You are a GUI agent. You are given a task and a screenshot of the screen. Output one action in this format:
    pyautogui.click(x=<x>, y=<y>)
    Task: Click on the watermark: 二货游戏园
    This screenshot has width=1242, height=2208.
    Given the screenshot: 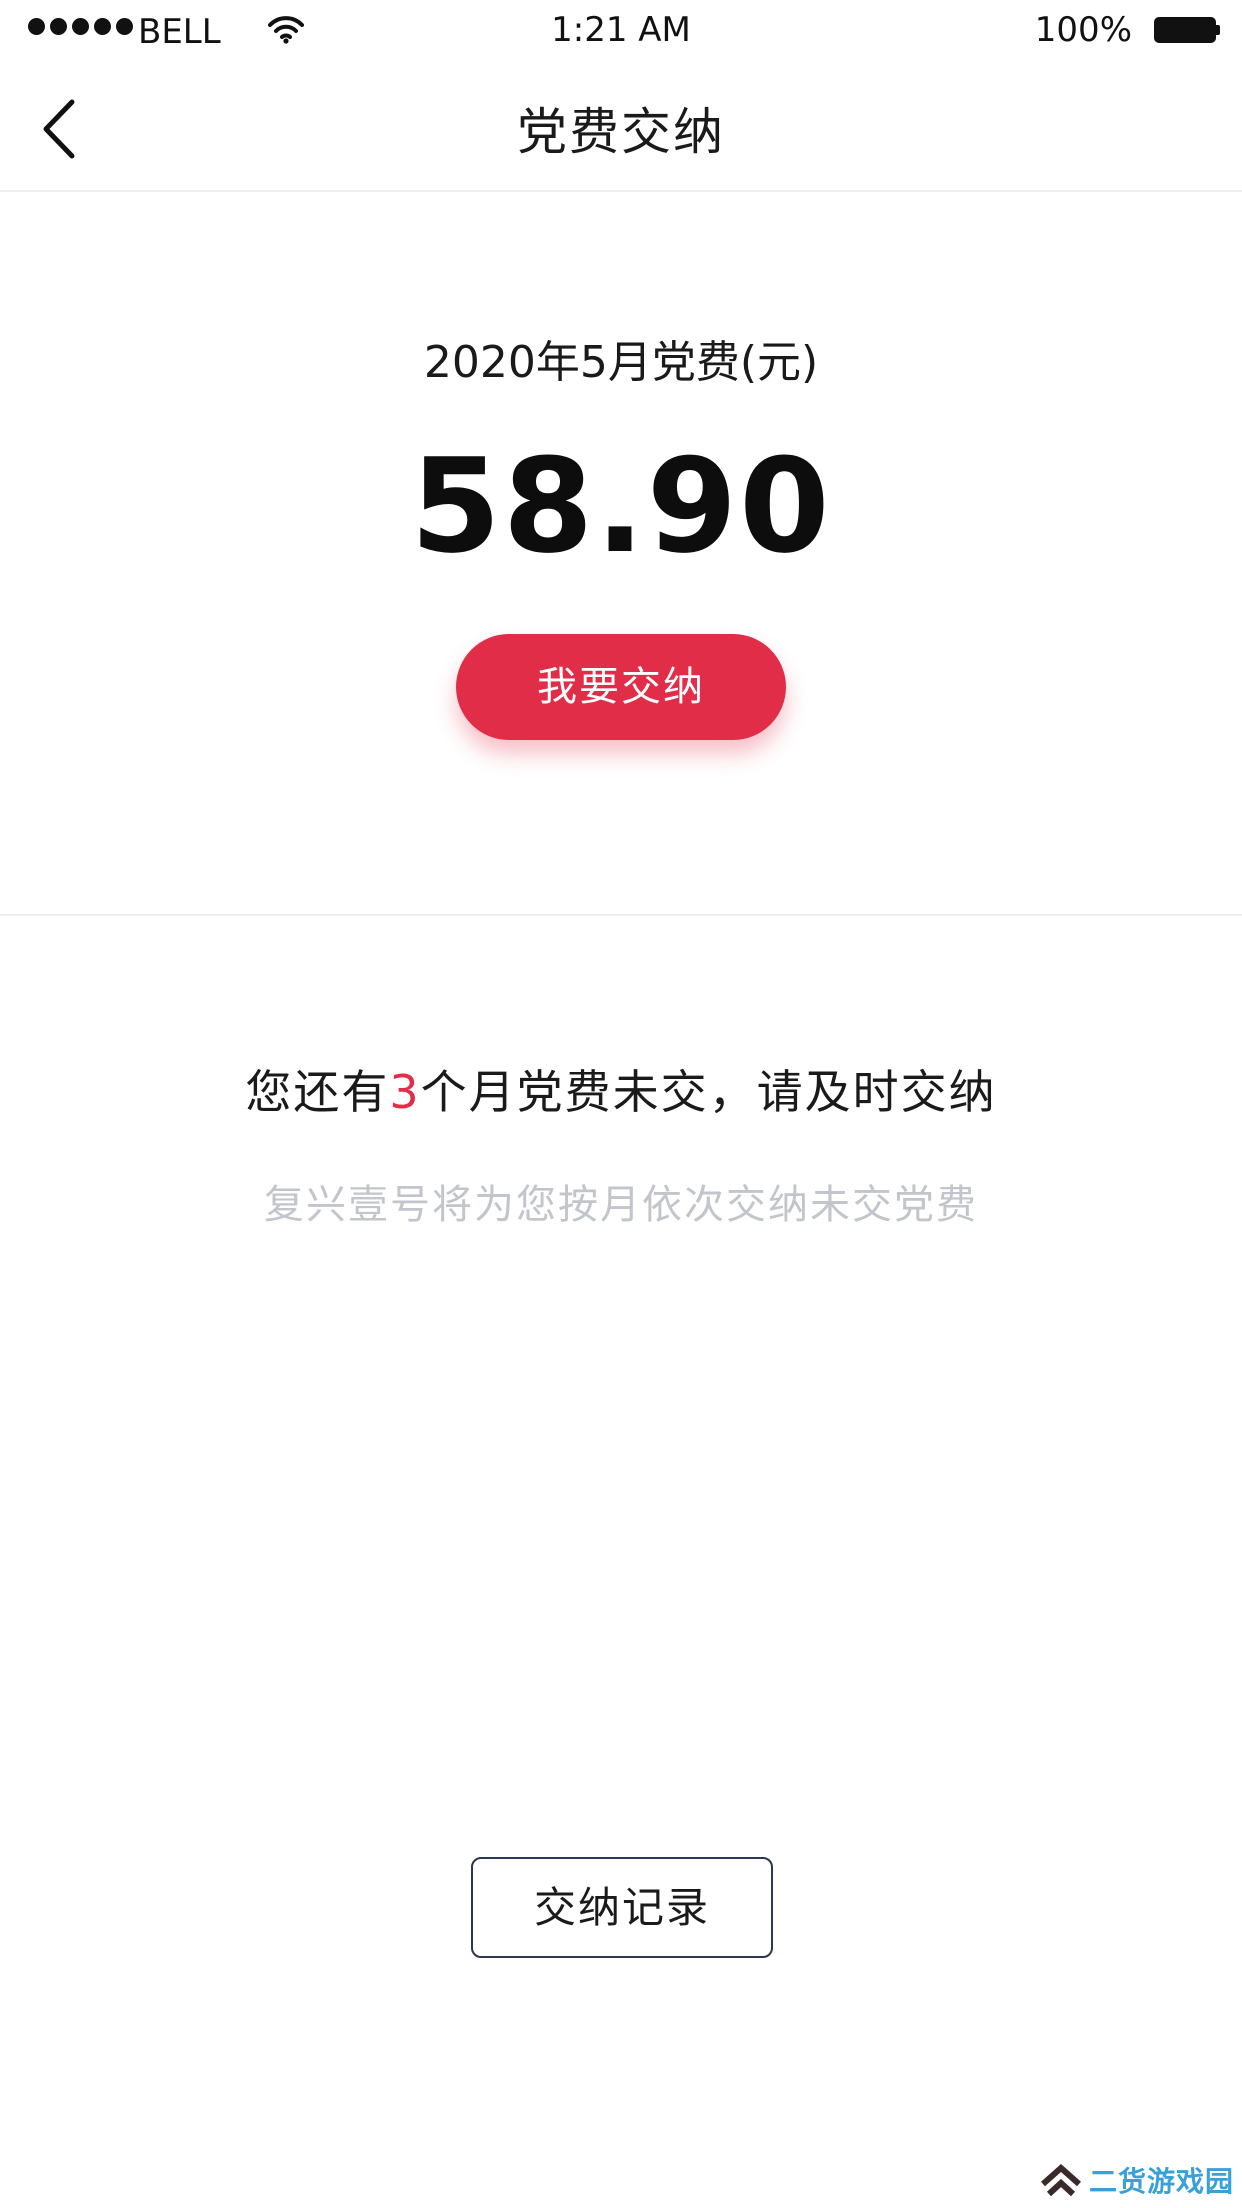 What is the action you would take?
    pyautogui.click(x=1136, y=2180)
    